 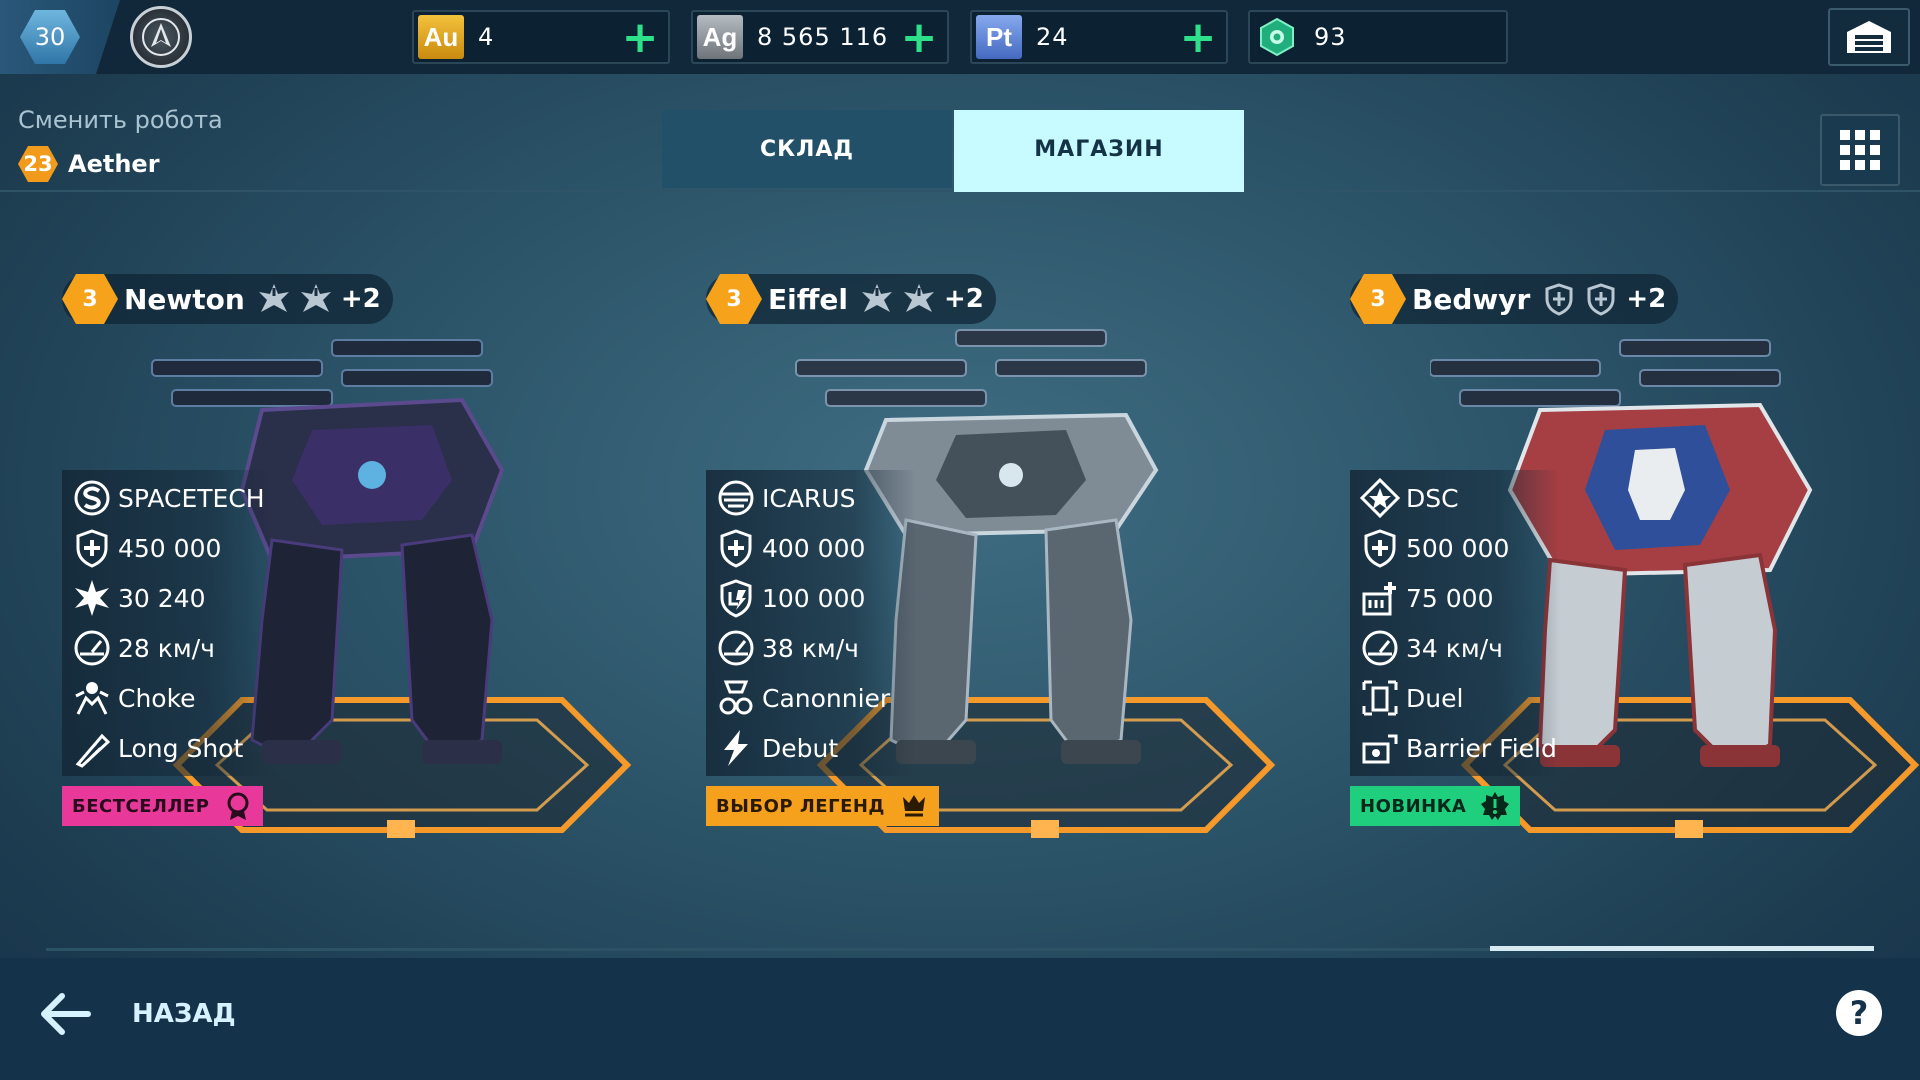 What do you see at coordinates (736, 498) in the screenshot?
I see `icarus-logo-icon` at bounding box center [736, 498].